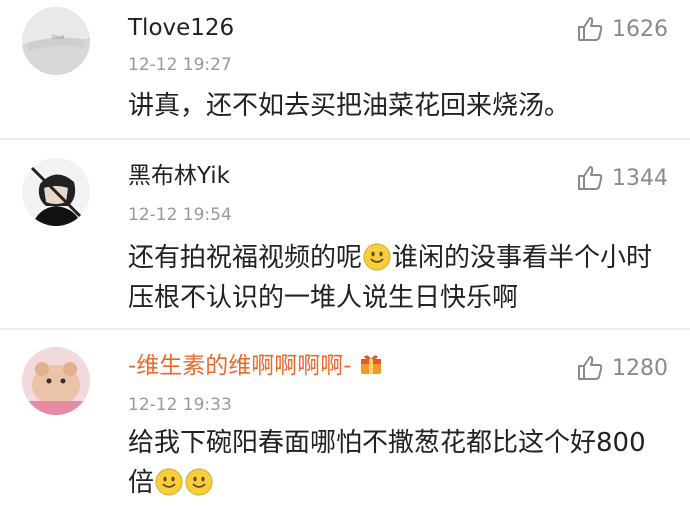 The image size is (690, 521). I want to click on comment-text: 还有拍祝福视频的呢 谁闲的没事看半个小时压根不认识的一堆人说生日快乐啊, so click(398, 278).